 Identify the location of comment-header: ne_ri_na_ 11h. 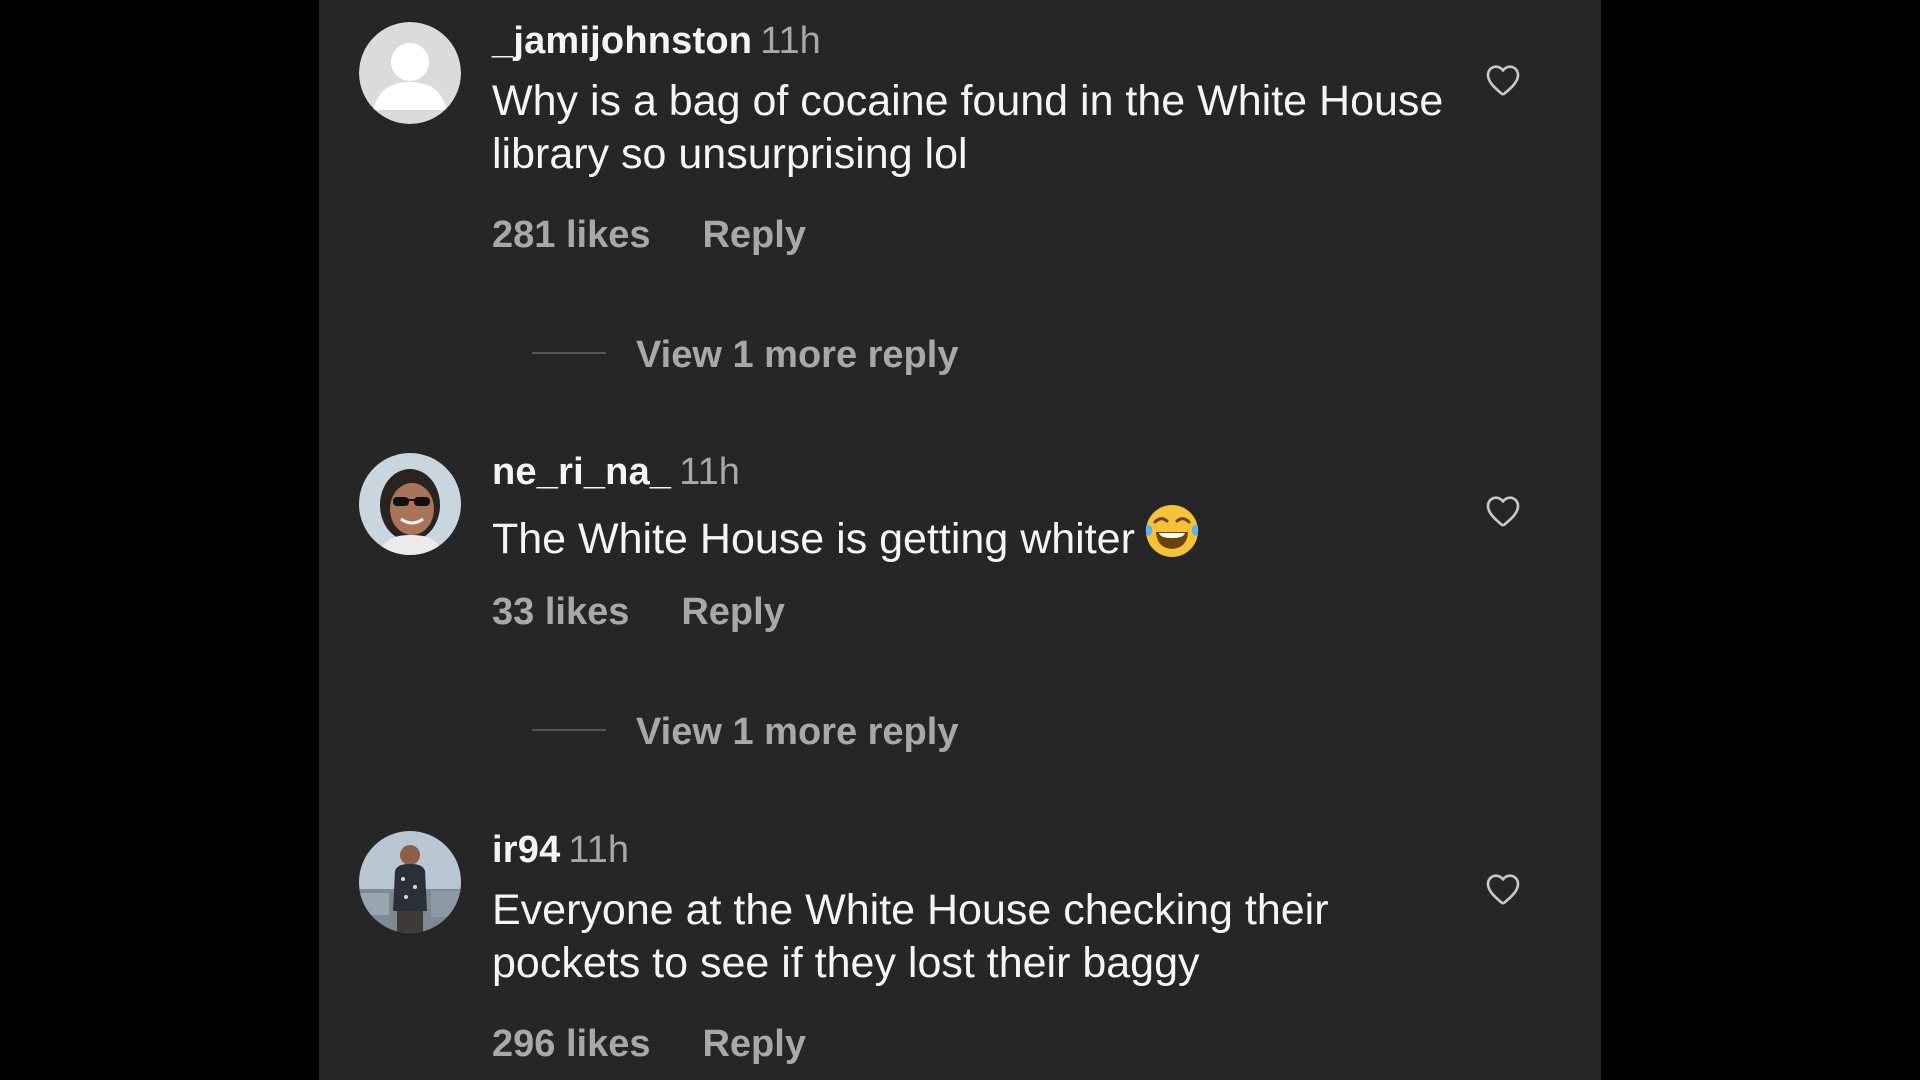
(616, 472).